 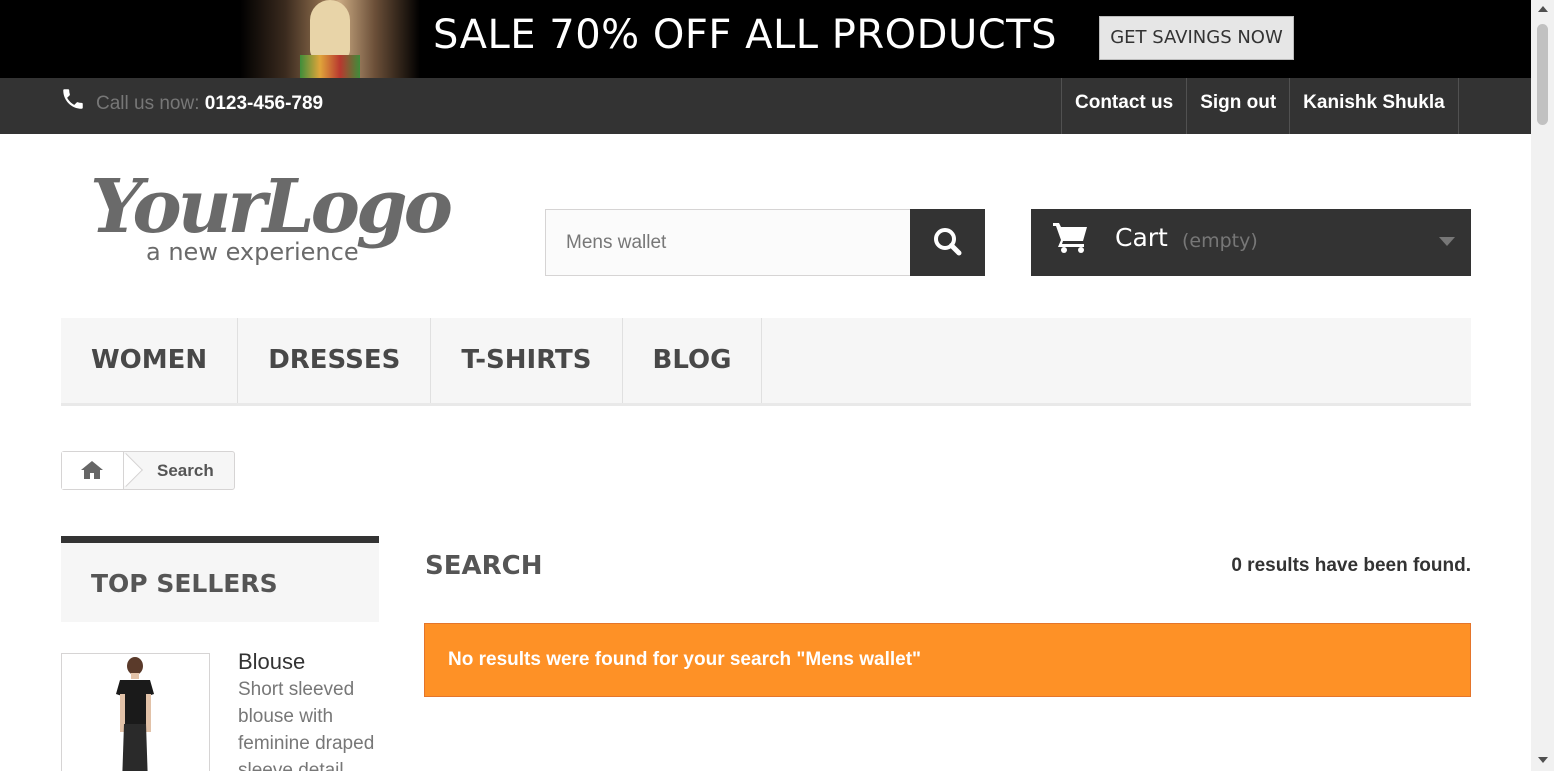 I want to click on search-button, so click(x=947, y=242).